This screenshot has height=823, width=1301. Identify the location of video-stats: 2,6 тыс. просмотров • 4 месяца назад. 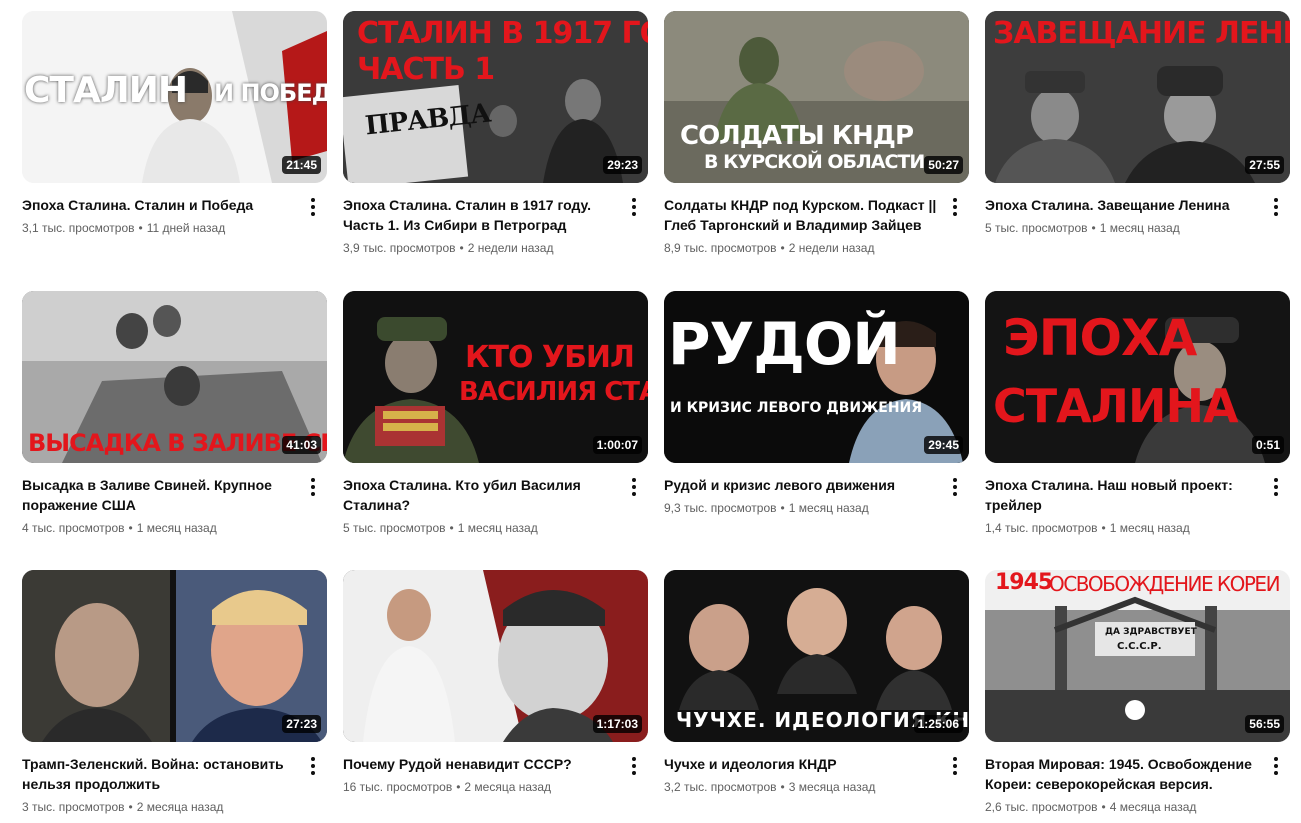
(1091, 807).